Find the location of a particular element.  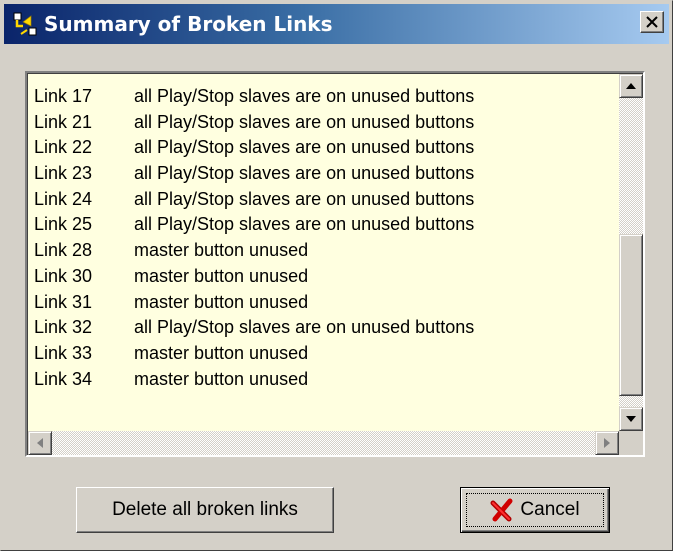

left-arrow-icon is located at coordinates (40, 443).